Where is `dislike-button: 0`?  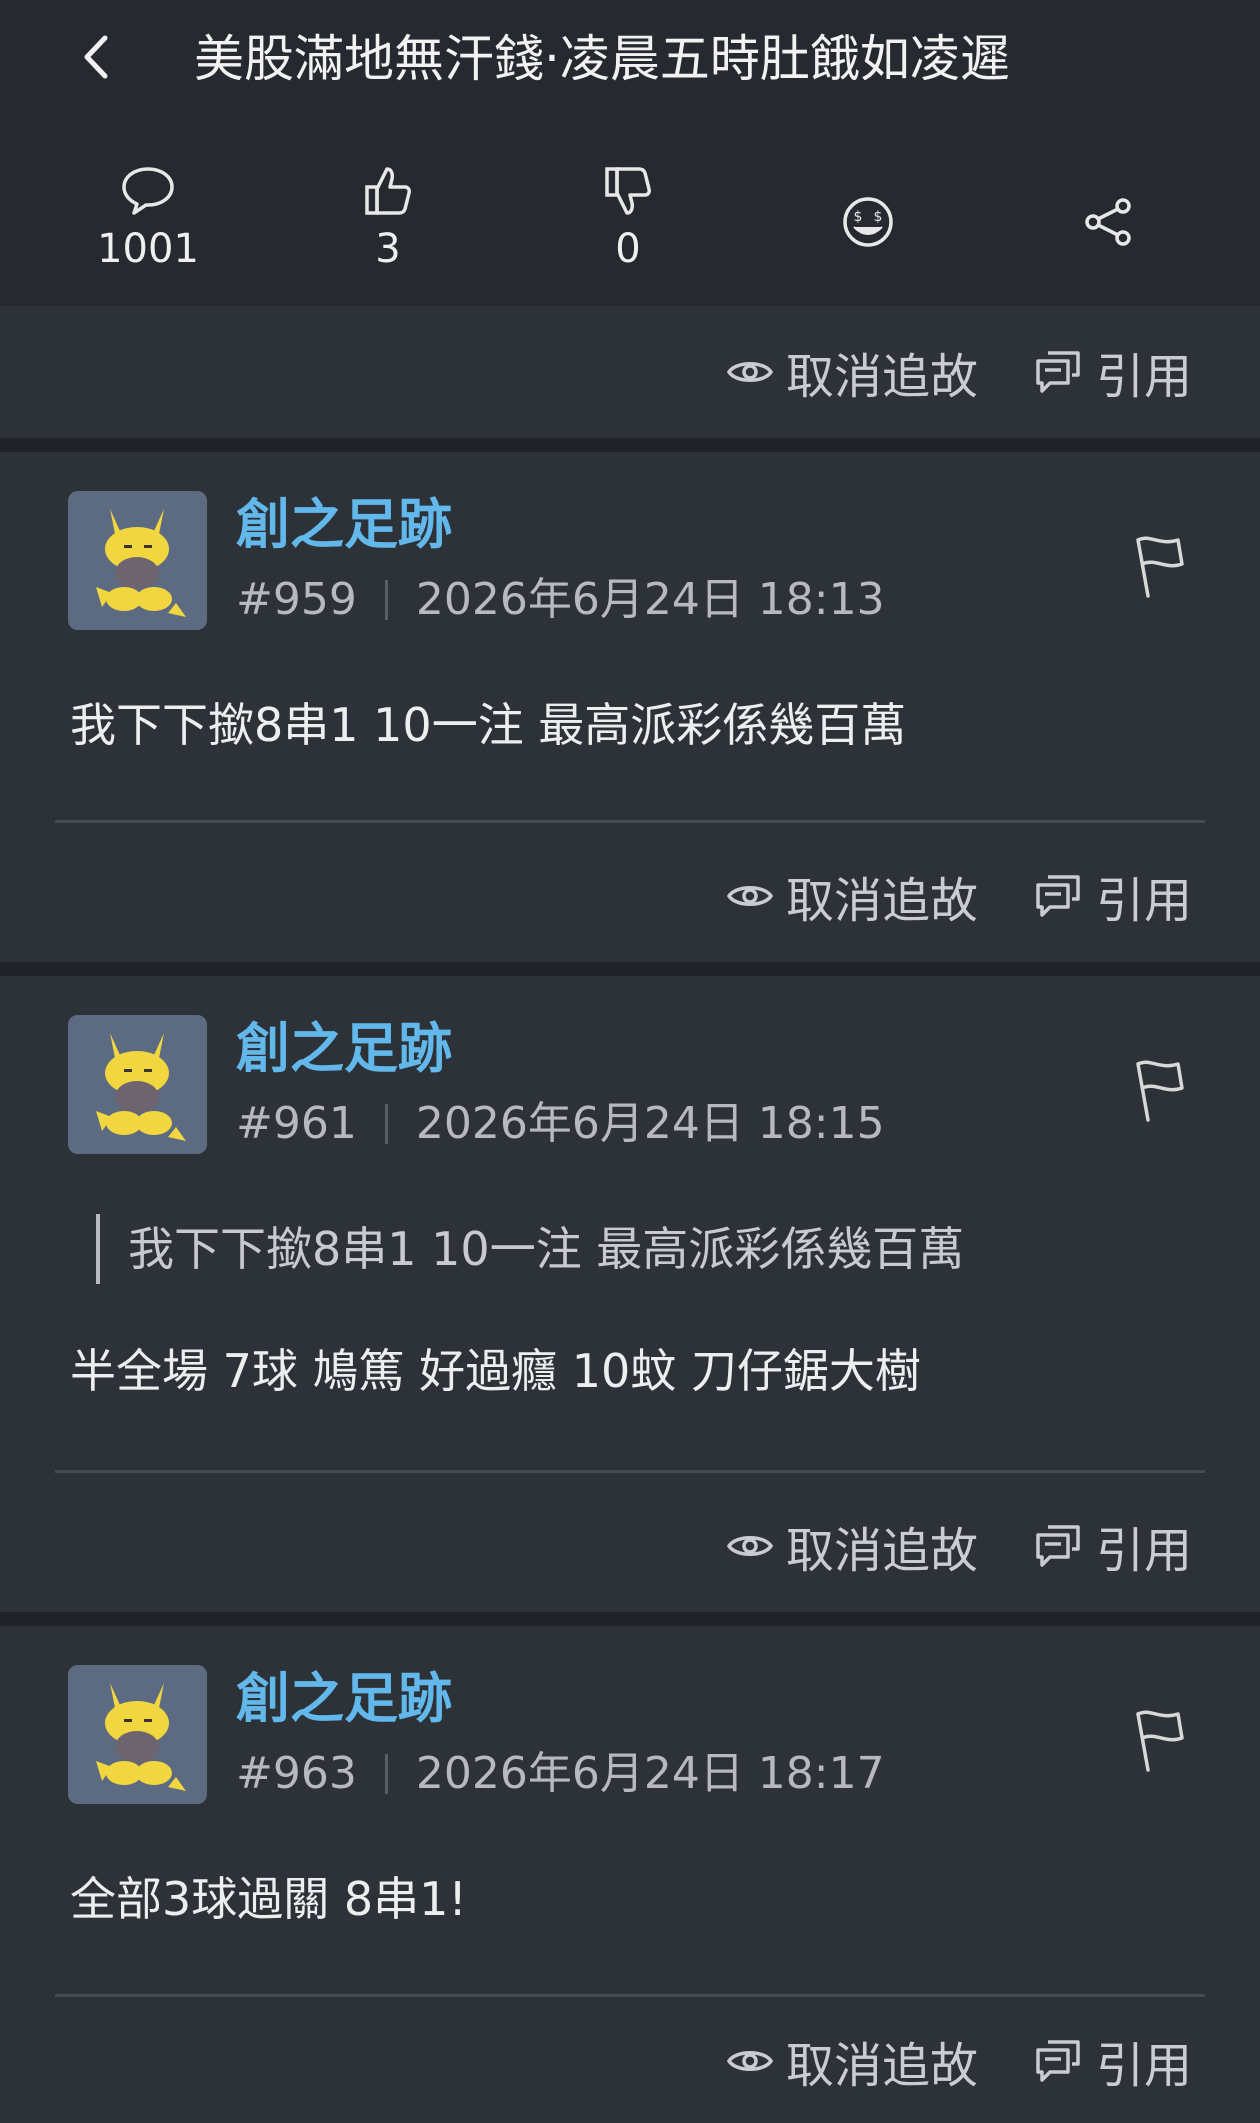
dislike-button: 0 is located at coordinates (628, 225).